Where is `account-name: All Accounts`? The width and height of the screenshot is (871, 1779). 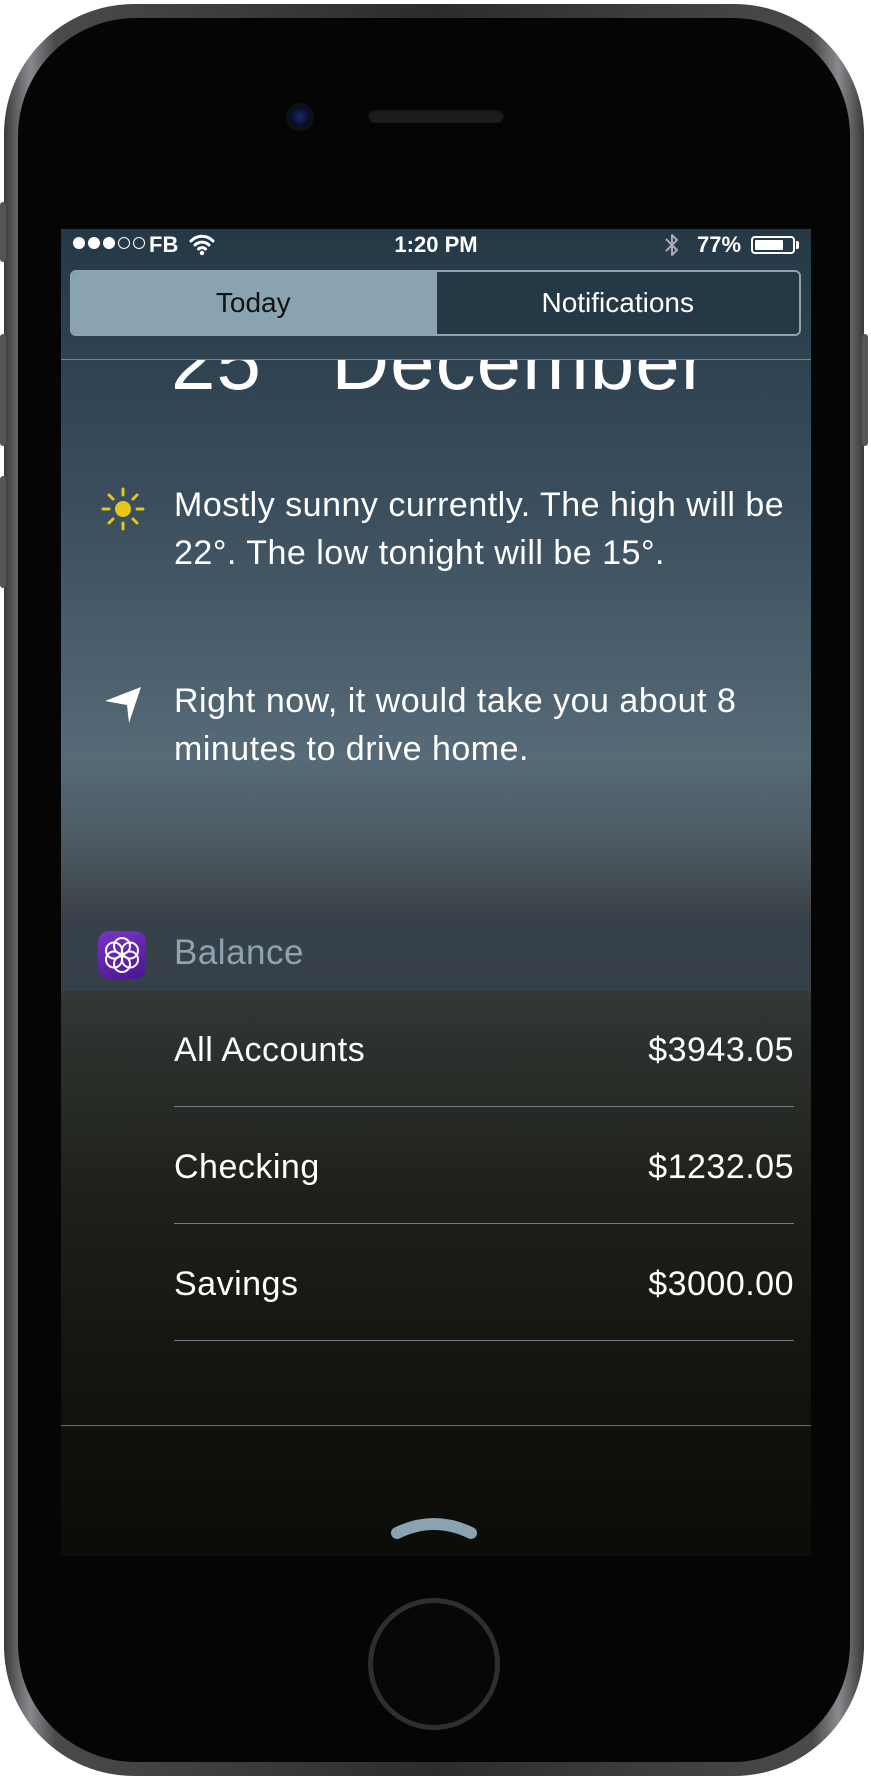
account-name: All Accounts is located at coordinates (270, 1050).